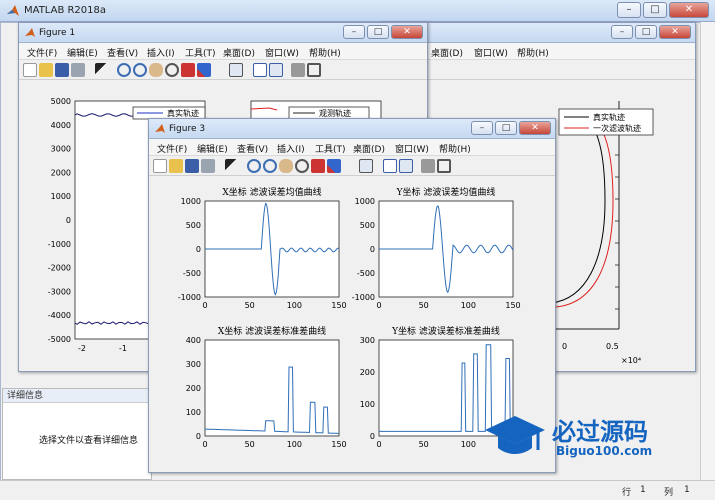 The height and width of the screenshot is (500, 715). Describe the element at coordinates (65, 10) in the screenshot. I see `app-title: MATLAB R2018a` at that location.